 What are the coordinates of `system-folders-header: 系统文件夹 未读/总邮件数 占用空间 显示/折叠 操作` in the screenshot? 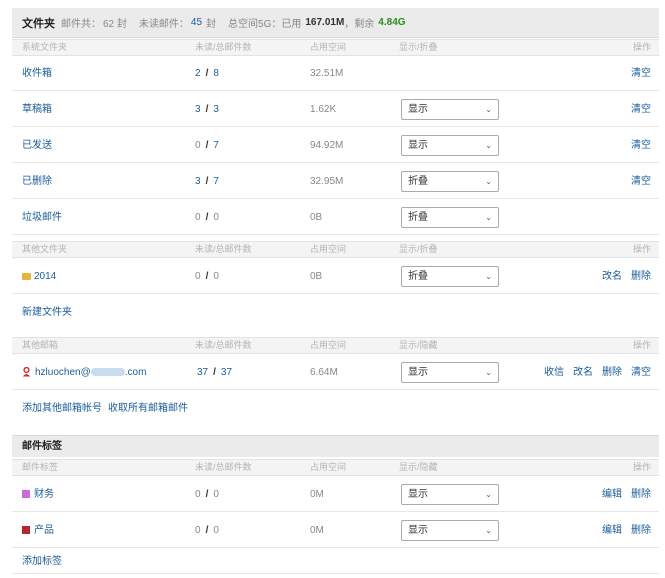 It's located at (335, 47).